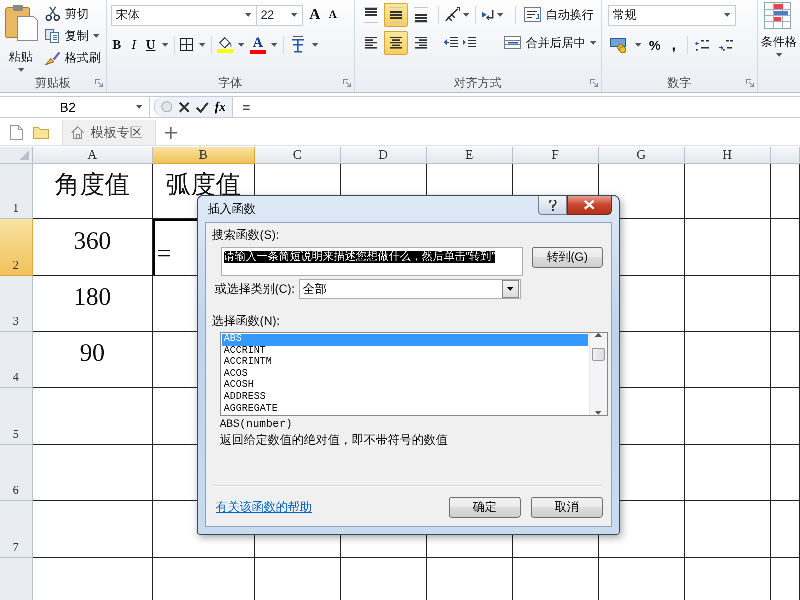  I want to click on function-list-item: ACCRINTM, so click(405, 363).